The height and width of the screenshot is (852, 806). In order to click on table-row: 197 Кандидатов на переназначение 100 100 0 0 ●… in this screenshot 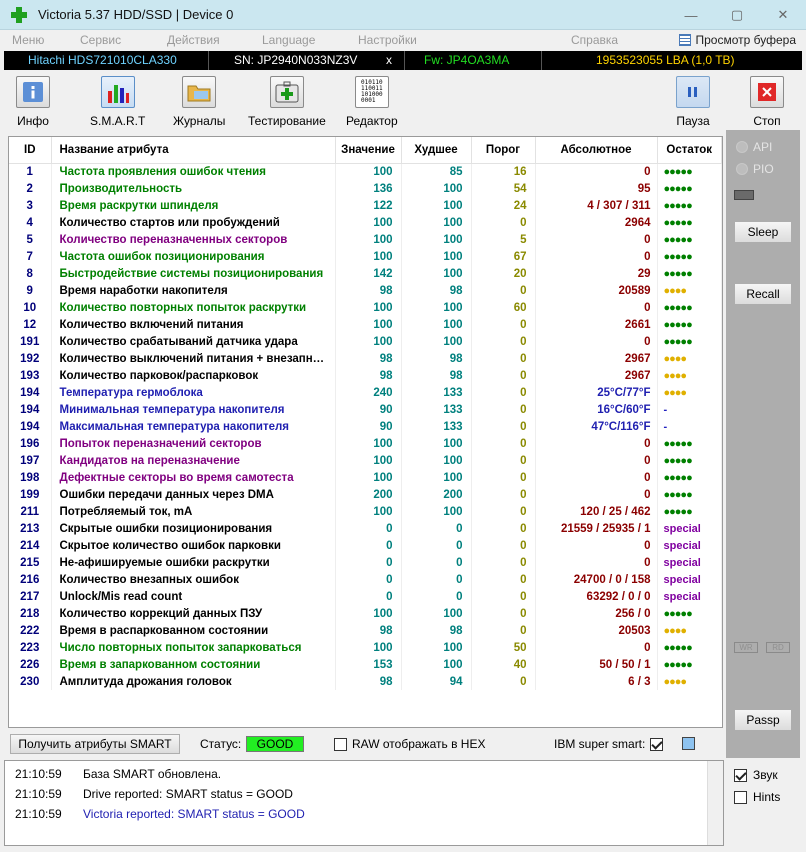, I will do `click(365, 460)`.